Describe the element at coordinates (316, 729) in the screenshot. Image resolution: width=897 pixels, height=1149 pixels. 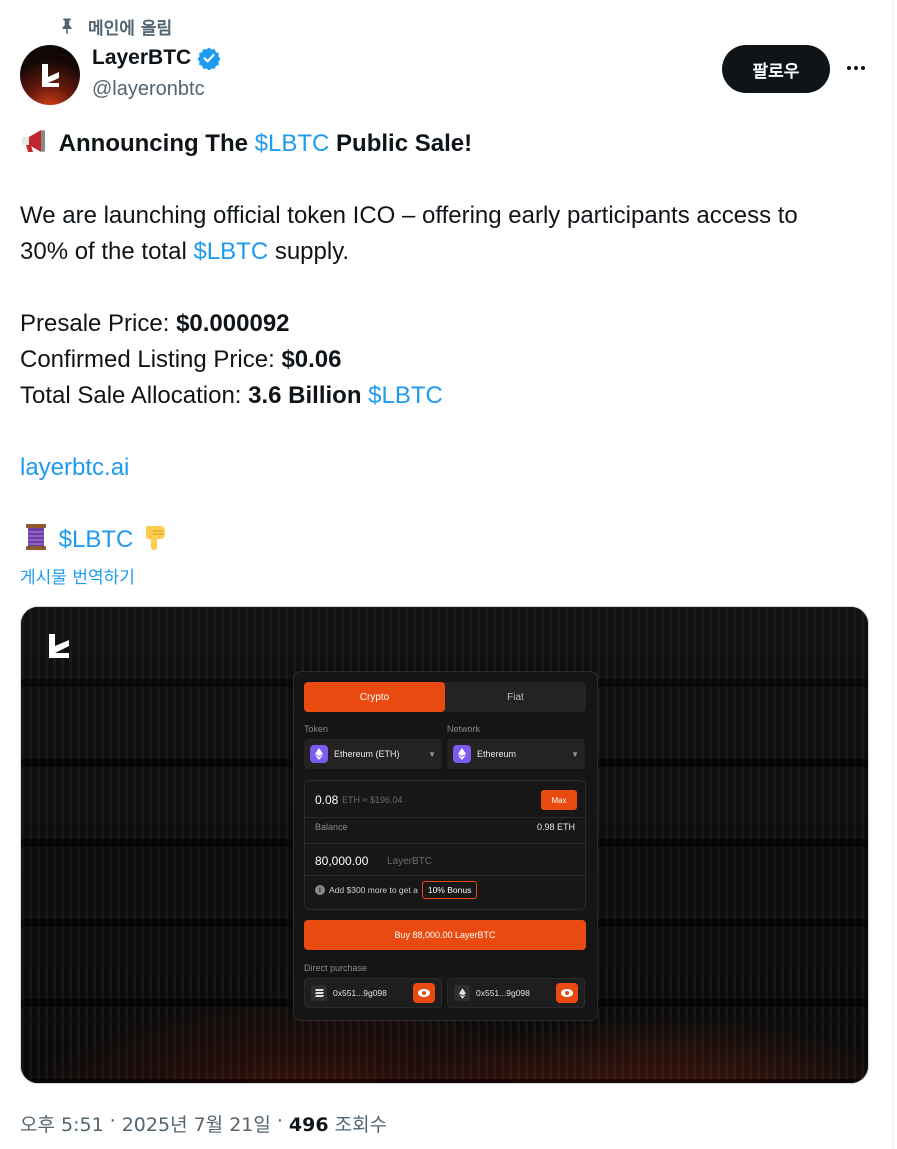
I see `token-label: Token` at that location.